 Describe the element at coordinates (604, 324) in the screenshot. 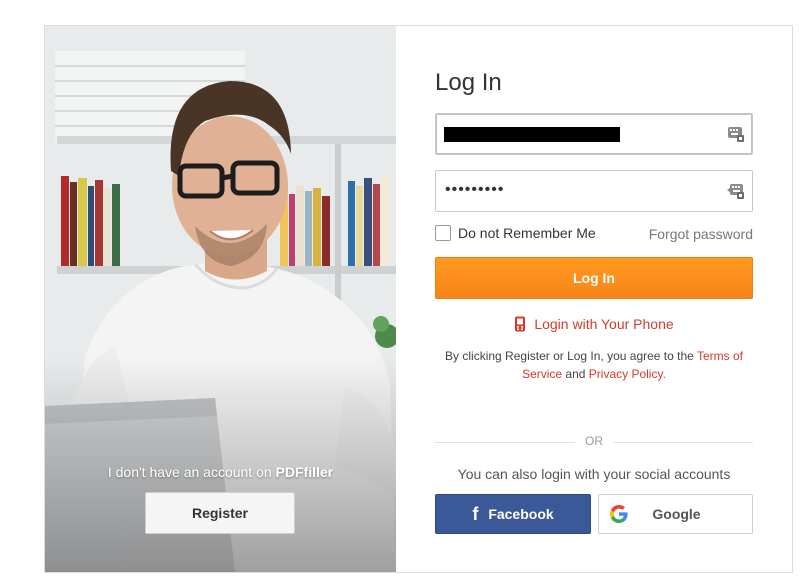

I see `phone-login-label: Login with Your Phone` at that location.